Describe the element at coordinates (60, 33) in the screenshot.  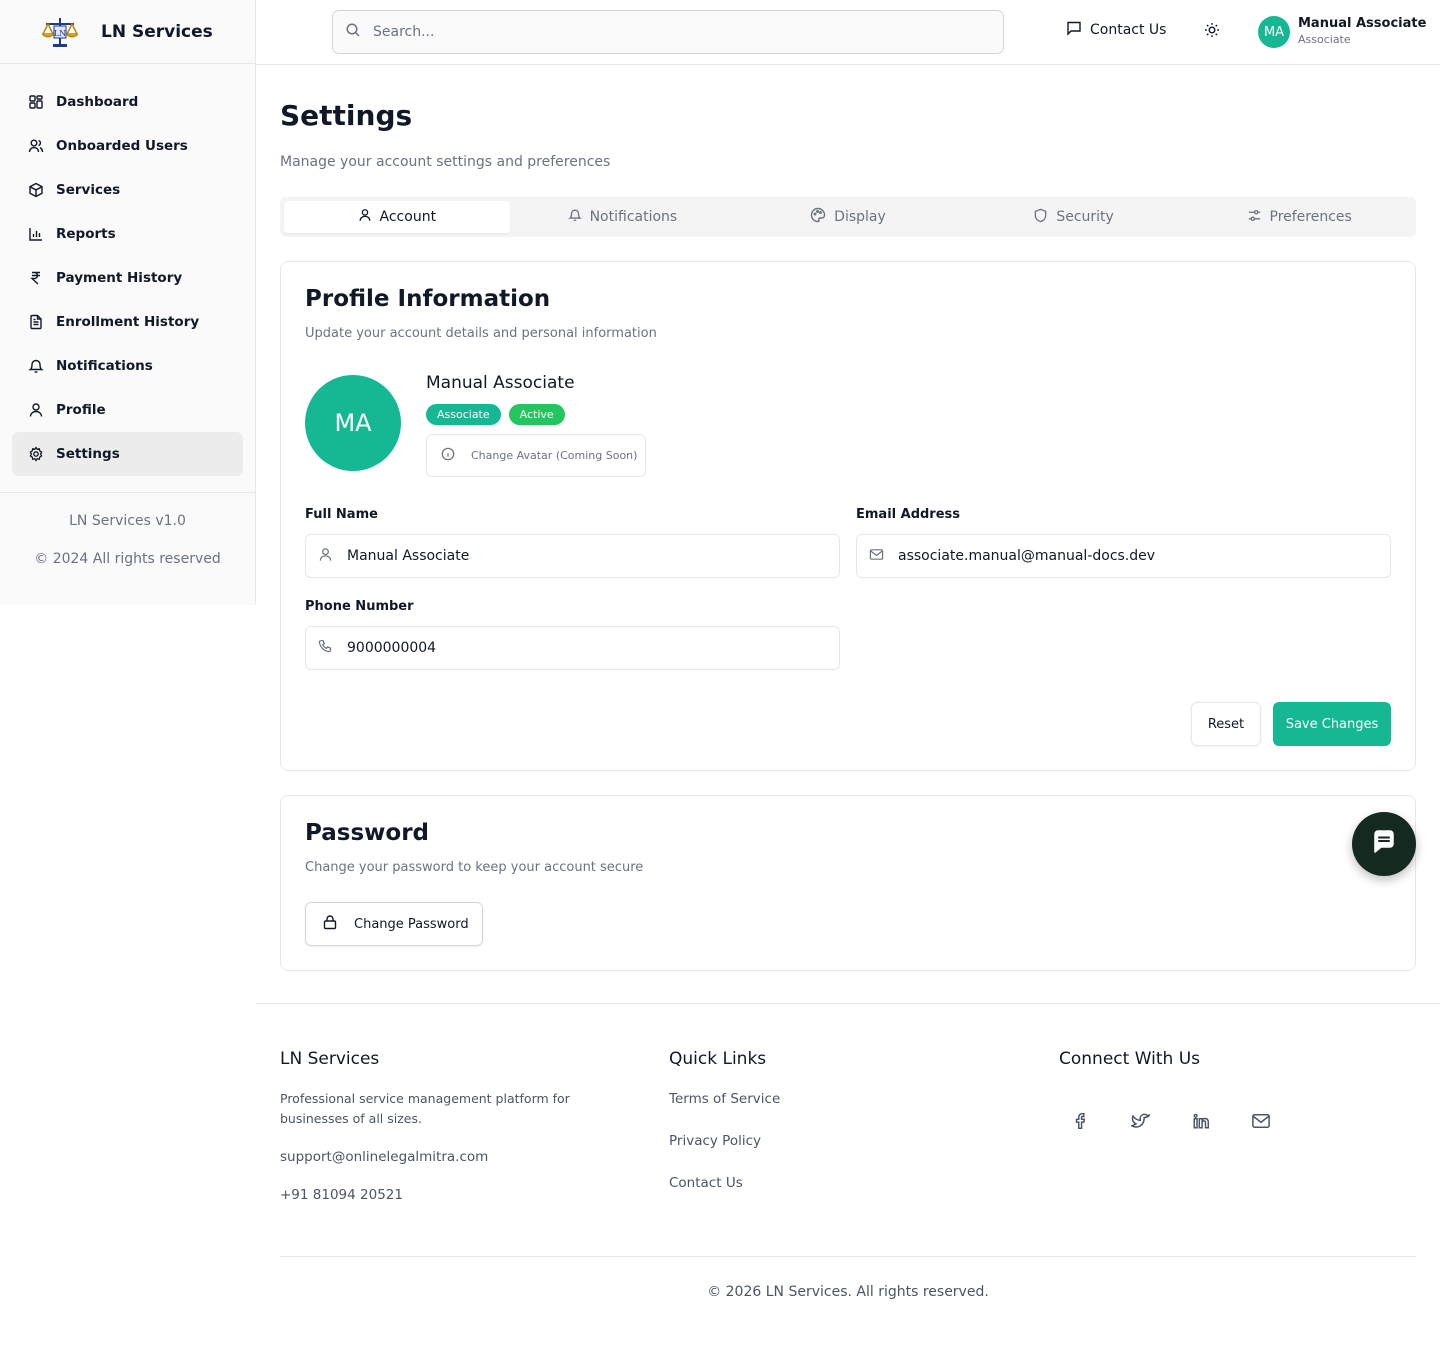
I see `svg-text: LN` at that location.